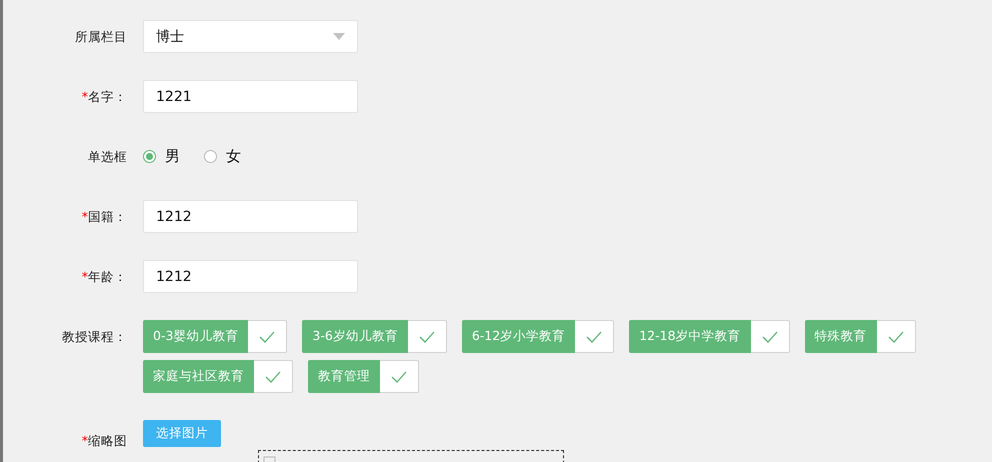  I want to click on course-checkbox: 家庭与社区教育, so click(218, 376).